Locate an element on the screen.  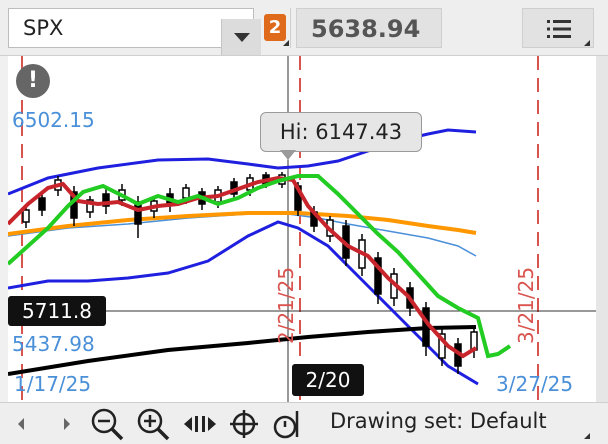
badge-corner-icon is located at coordinates (286, 43).